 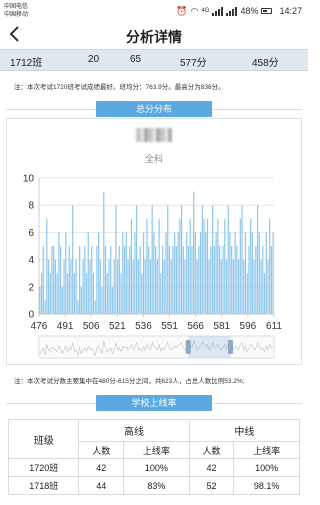 What do you see at coordinates (188, 347) in the screenshot?
I see `zoom-slider-handle` at bounding box center [188, 347].